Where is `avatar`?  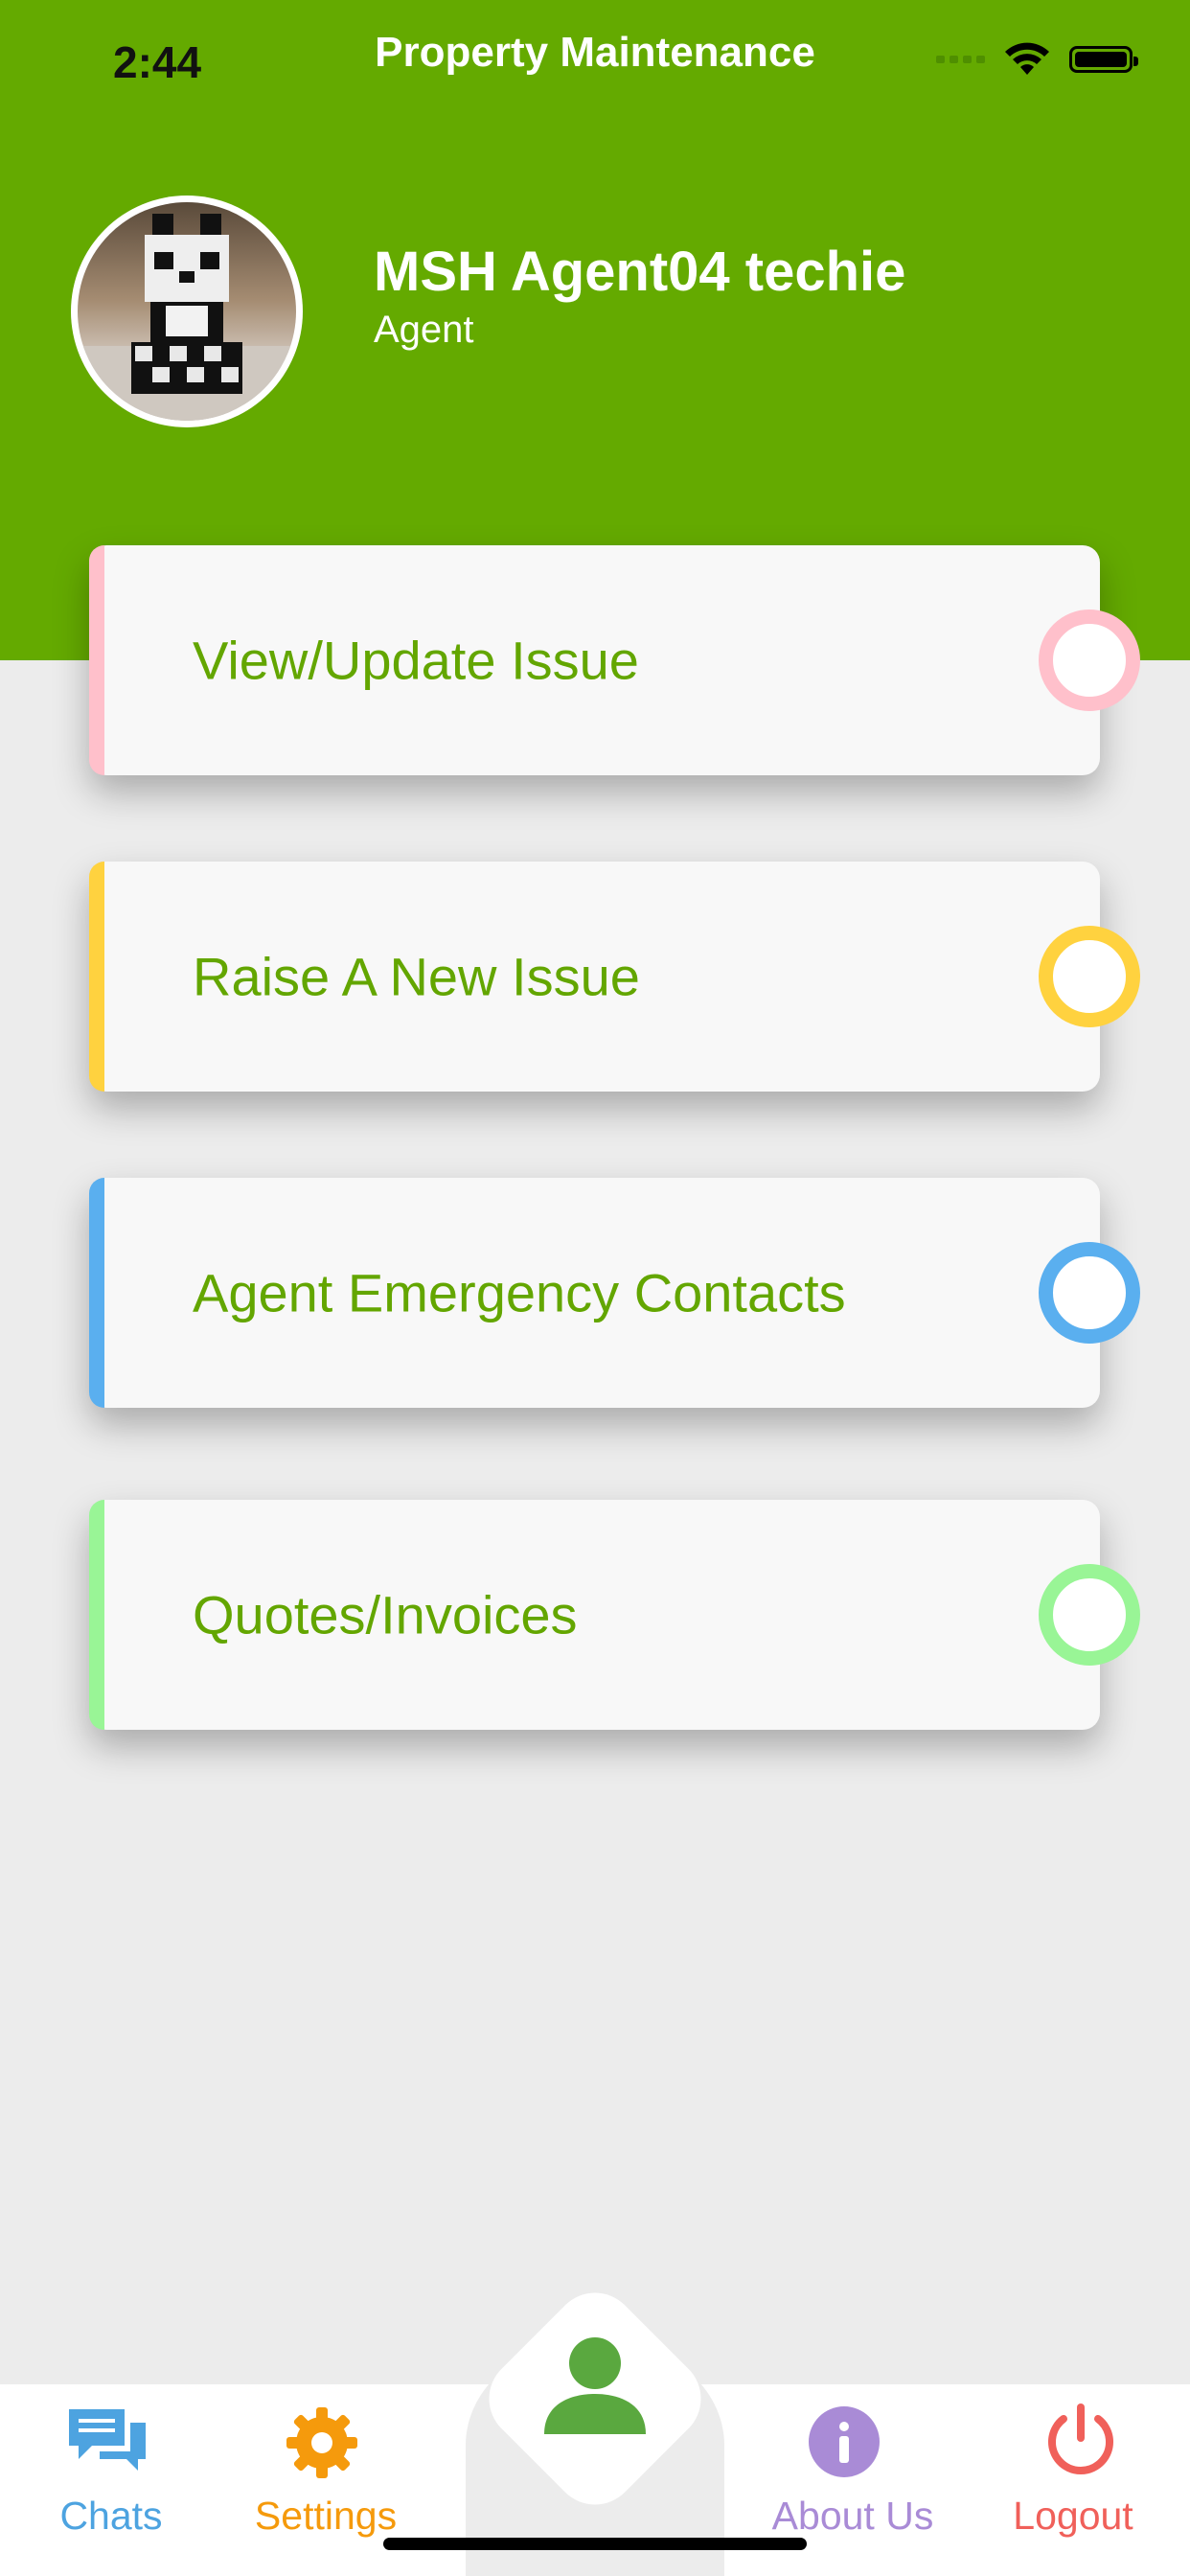 avatar is located at coordinates (187, 311).